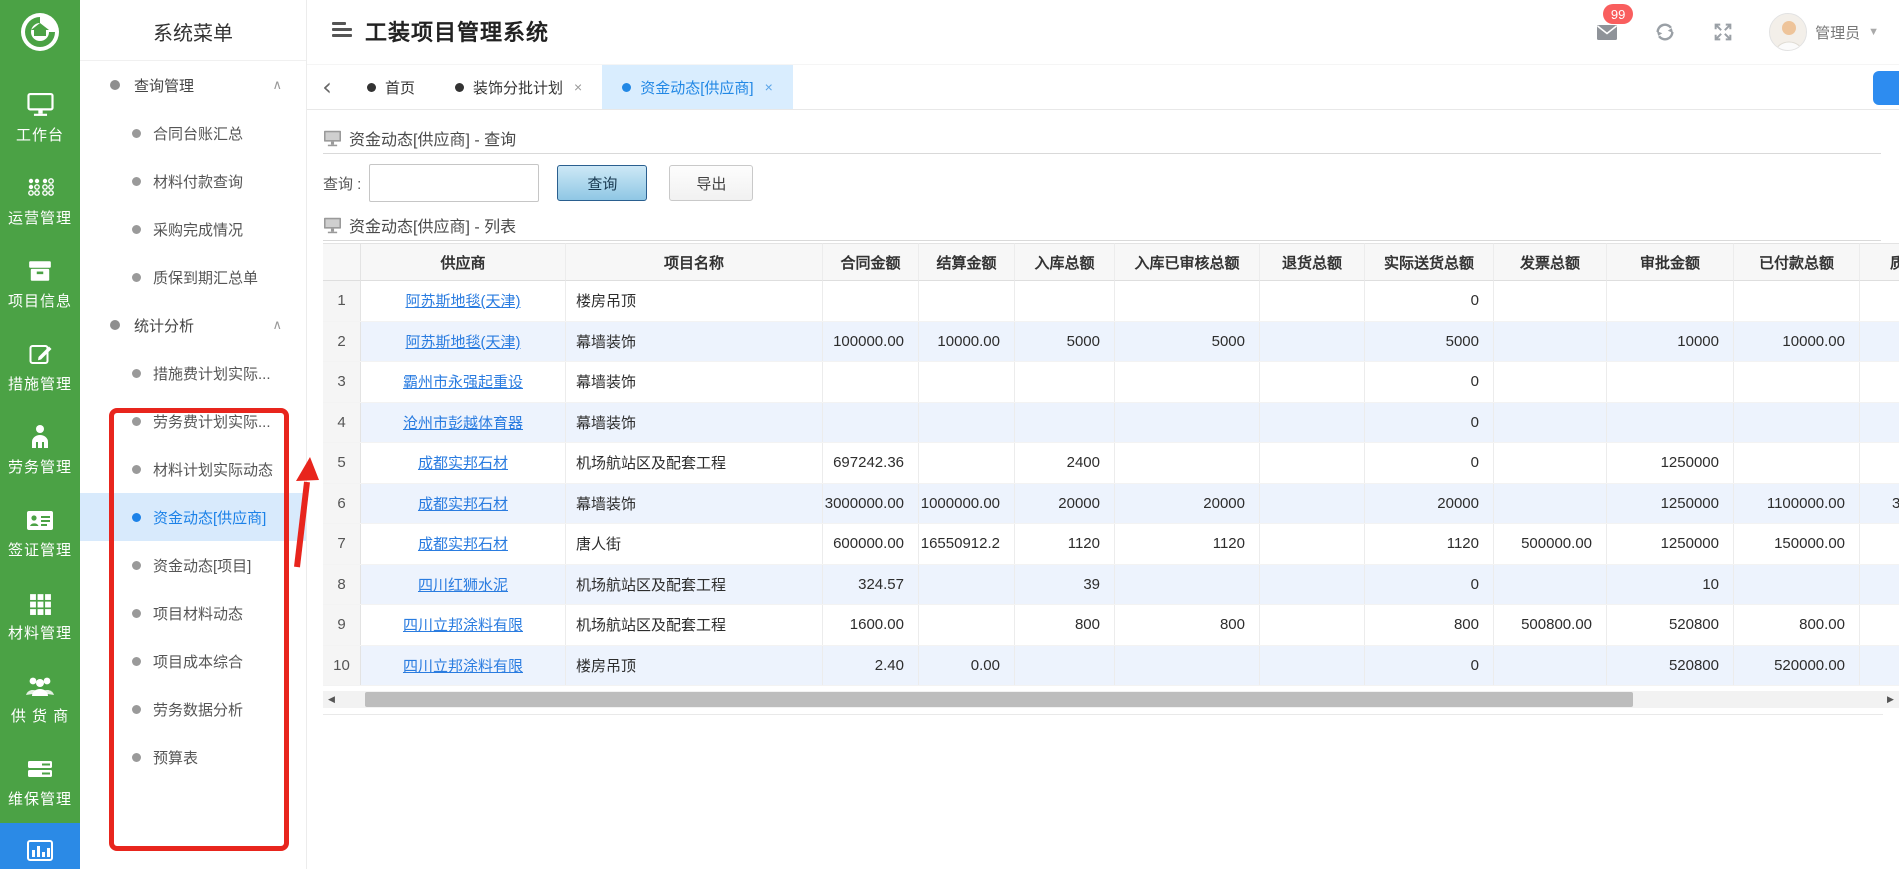 The image size is (1899, 869). Describe the element at coordinates (1723, 32) in the screenshot. I see `fullscreen-button` at that location.